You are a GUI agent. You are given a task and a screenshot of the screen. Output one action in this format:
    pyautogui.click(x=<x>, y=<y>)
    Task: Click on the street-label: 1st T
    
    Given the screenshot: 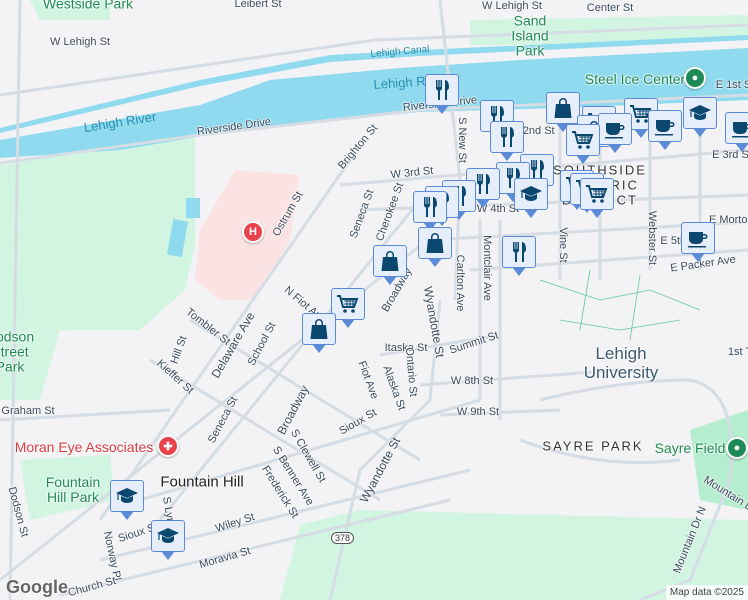 What is the action you would take?
    pyautogui.click(x=737, y=352)
    